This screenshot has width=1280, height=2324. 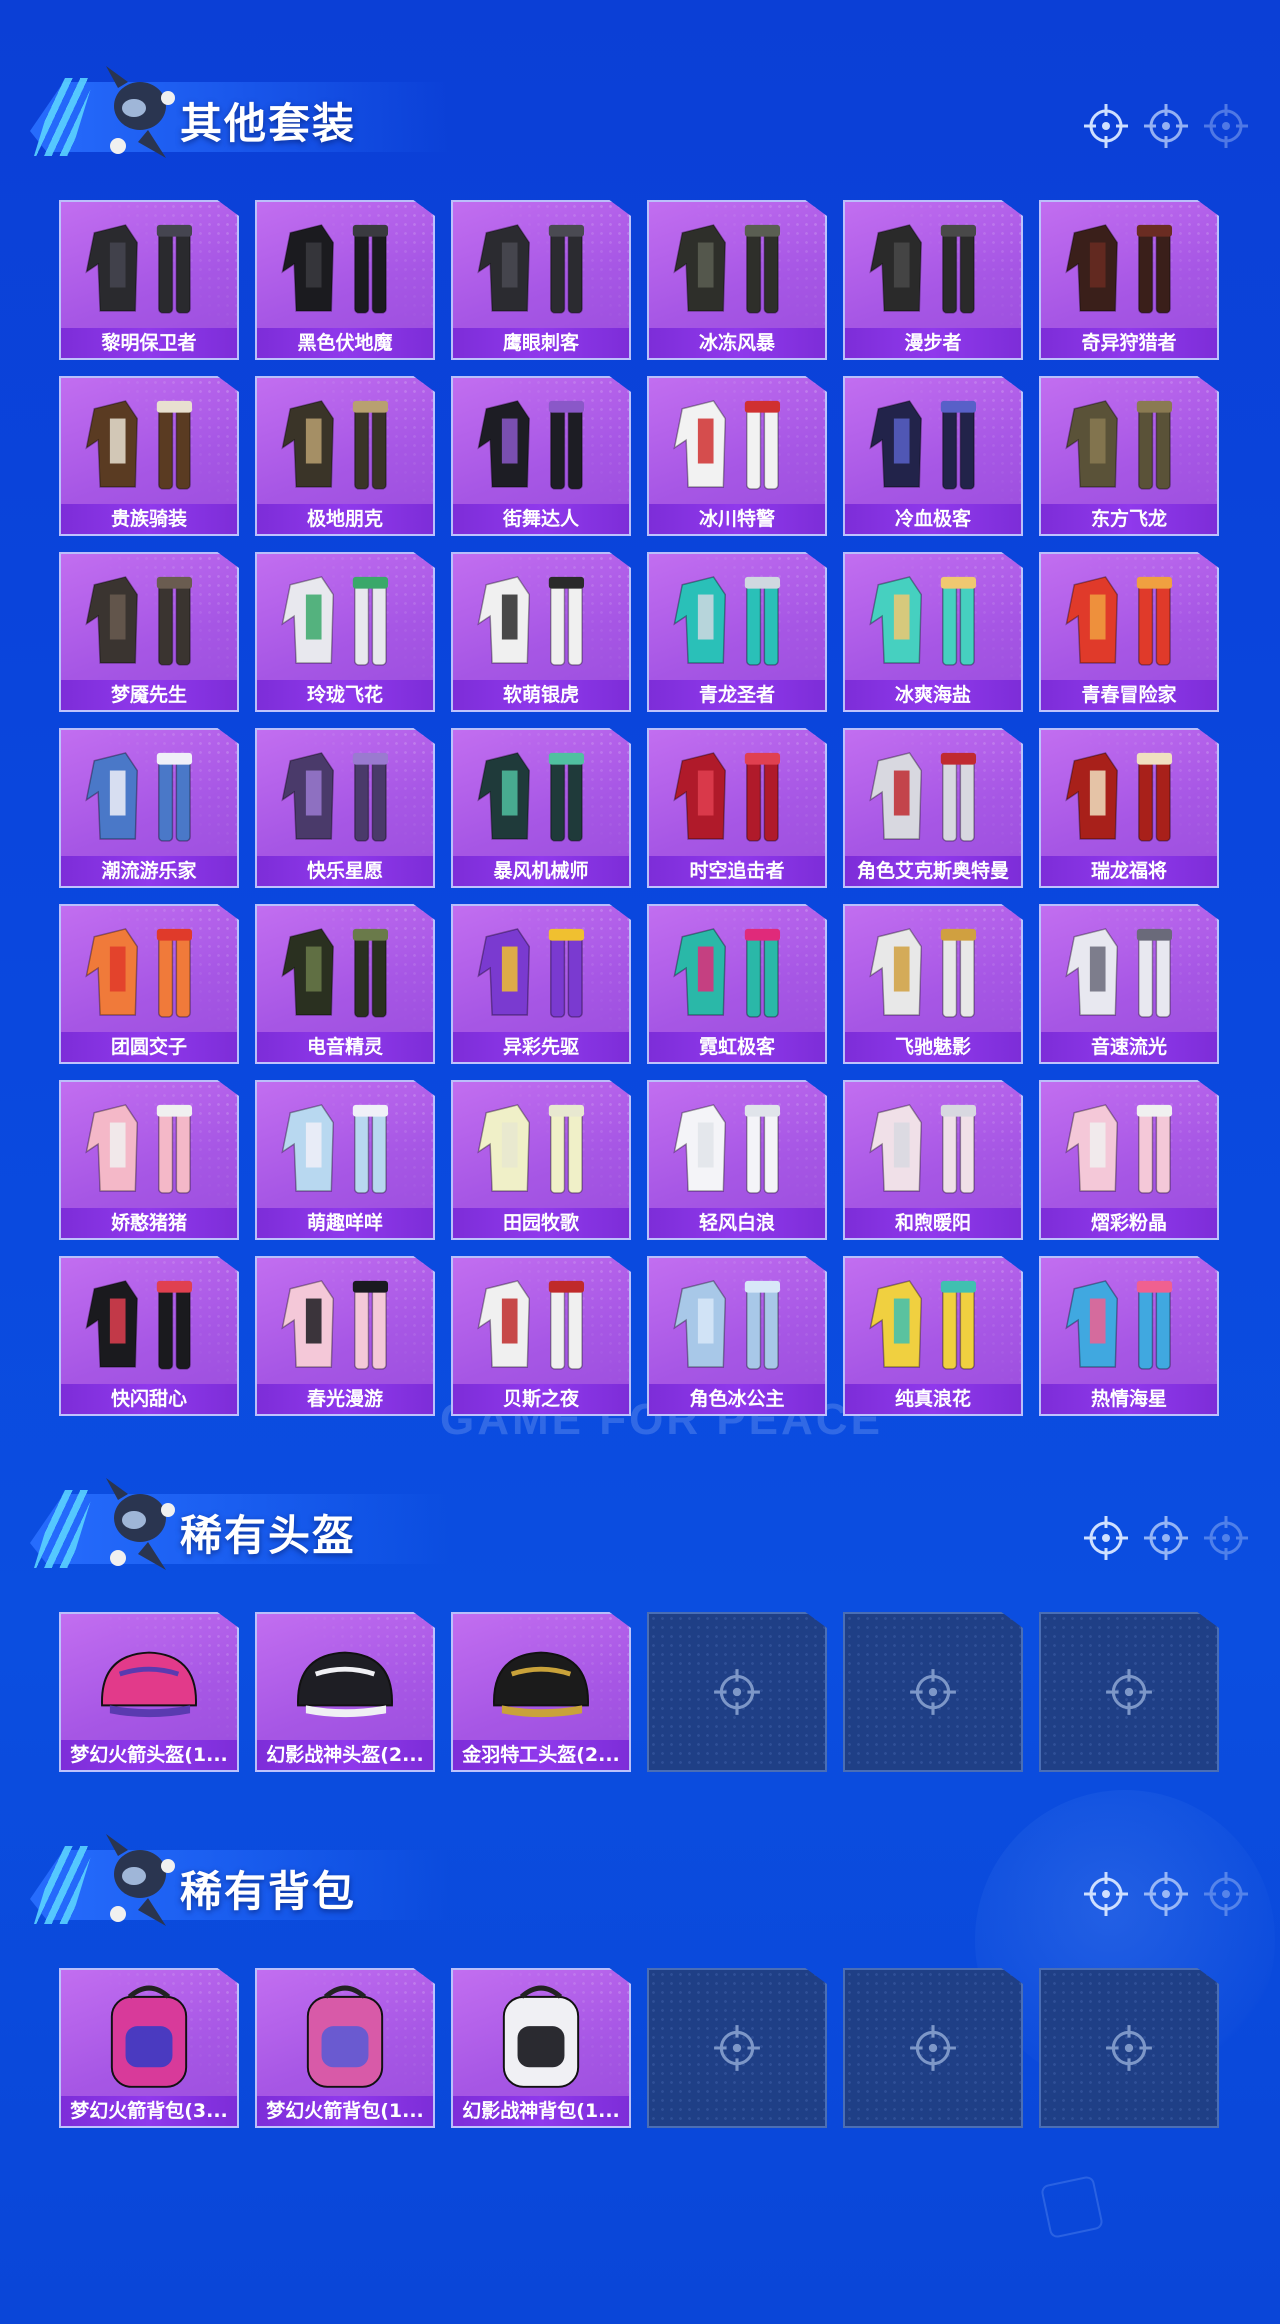 What do you see at coordinates (345, 280) in the screenshot?
I see `item-card: 黑色伏地魔` at bounding box center [345, 280].